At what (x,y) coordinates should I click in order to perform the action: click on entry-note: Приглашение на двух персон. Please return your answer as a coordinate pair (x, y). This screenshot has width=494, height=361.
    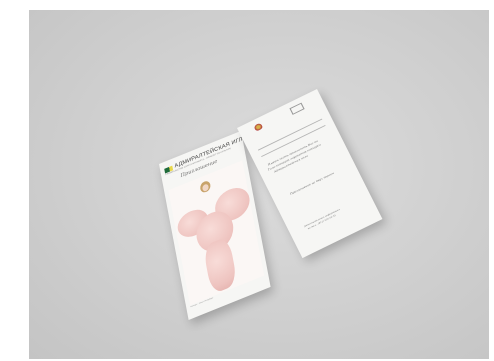
    Looking at the image, I should click on (312, 183).